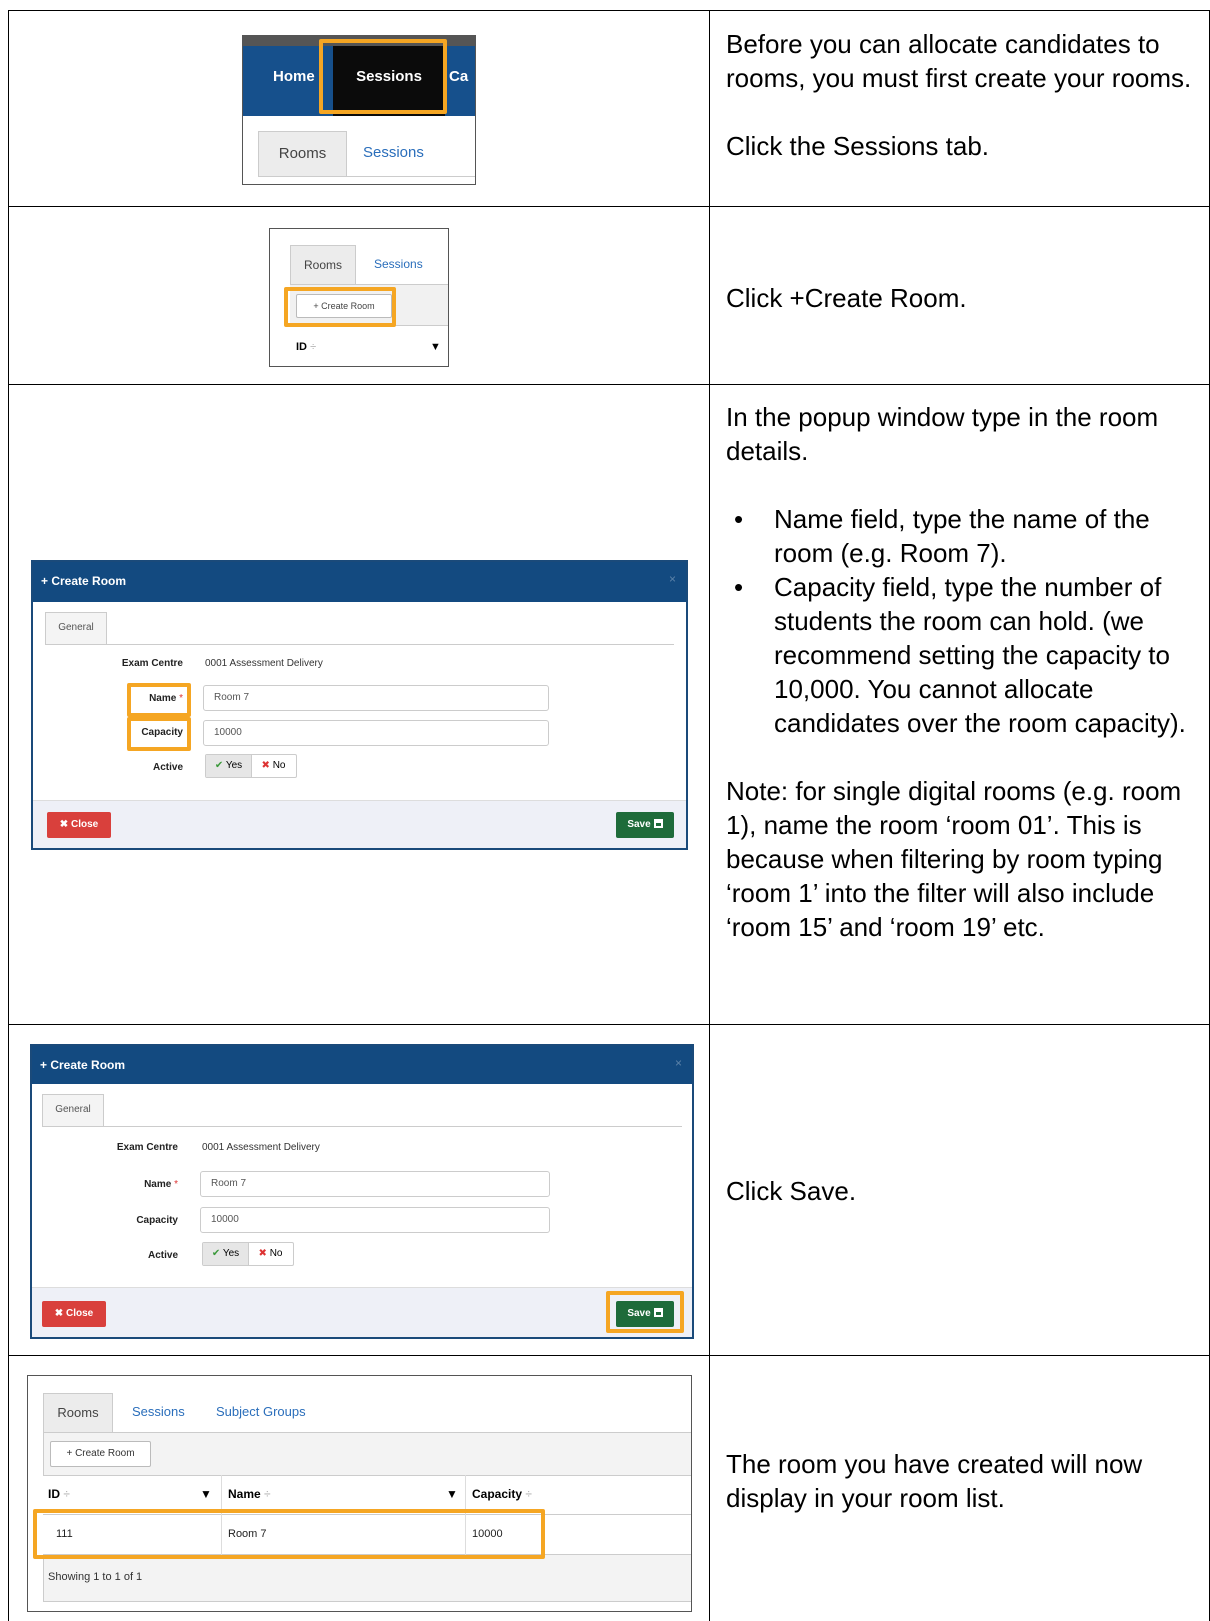 This screenshot has width=1210, height=1621. I want to click on tab-subject-groups: Subject Groups, so click(261, 1412).